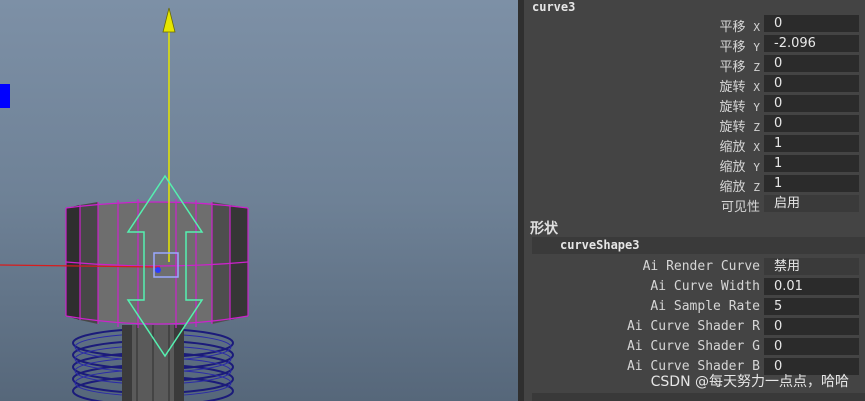  What do you see at coordinates (739, 47) in the screenshot?
I see `attr-label: 平移 Y` at bounding box center [739, 47].